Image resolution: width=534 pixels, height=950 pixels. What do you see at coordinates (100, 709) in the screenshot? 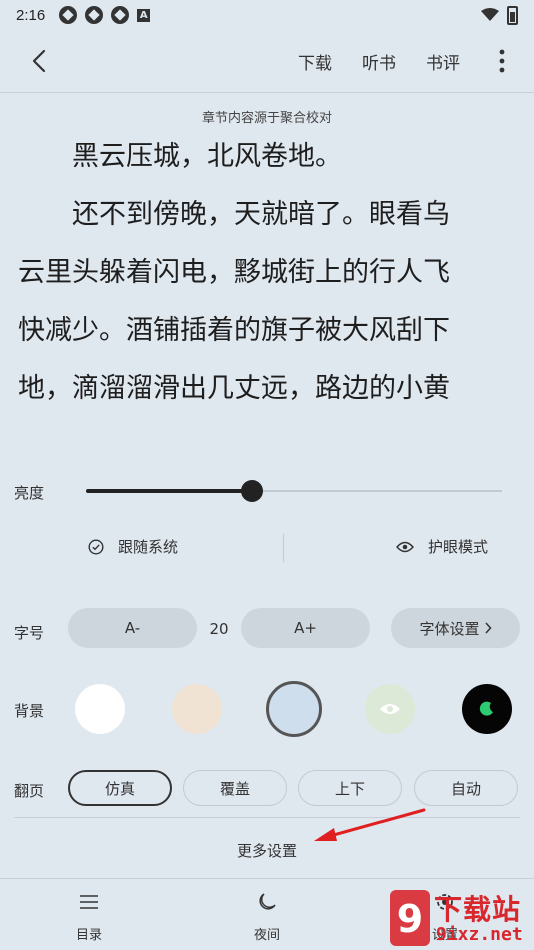
I see `background-swatch-white` at bounding box center [100, 709].